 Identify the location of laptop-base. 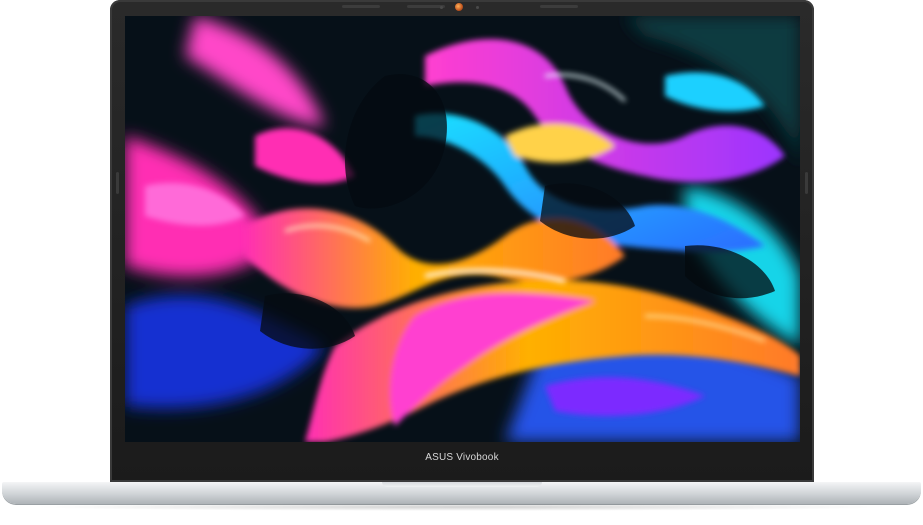
(461, 493).